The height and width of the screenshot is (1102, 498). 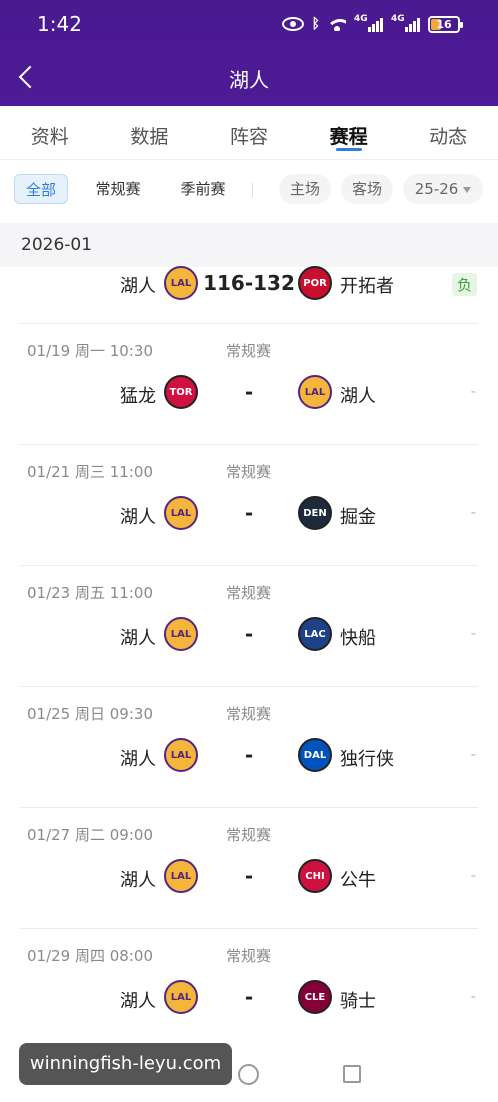 I want to click on filter-divider, so click(x=252, y=190).